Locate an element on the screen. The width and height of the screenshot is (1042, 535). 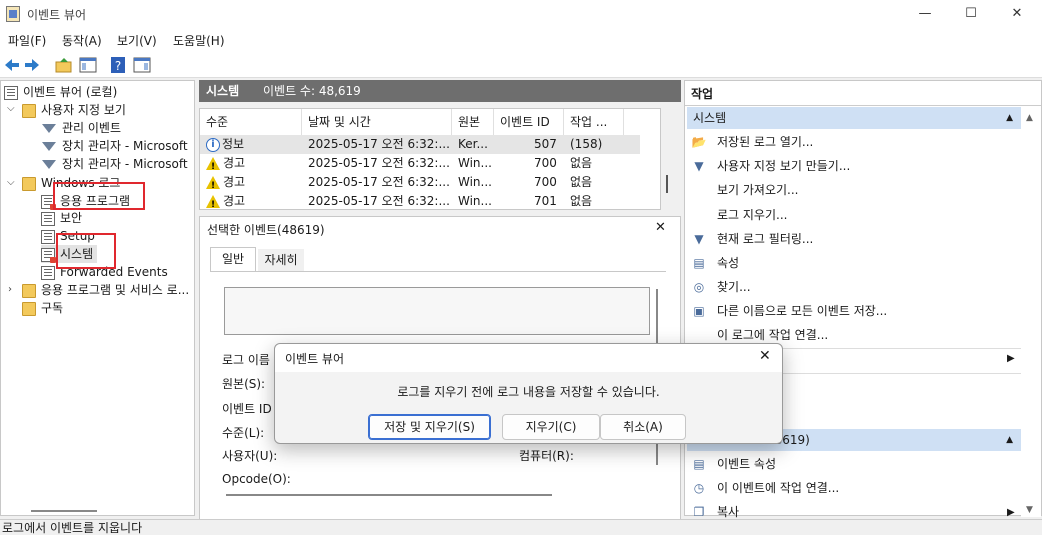
event-description-box is located at coordinates (437, 311).